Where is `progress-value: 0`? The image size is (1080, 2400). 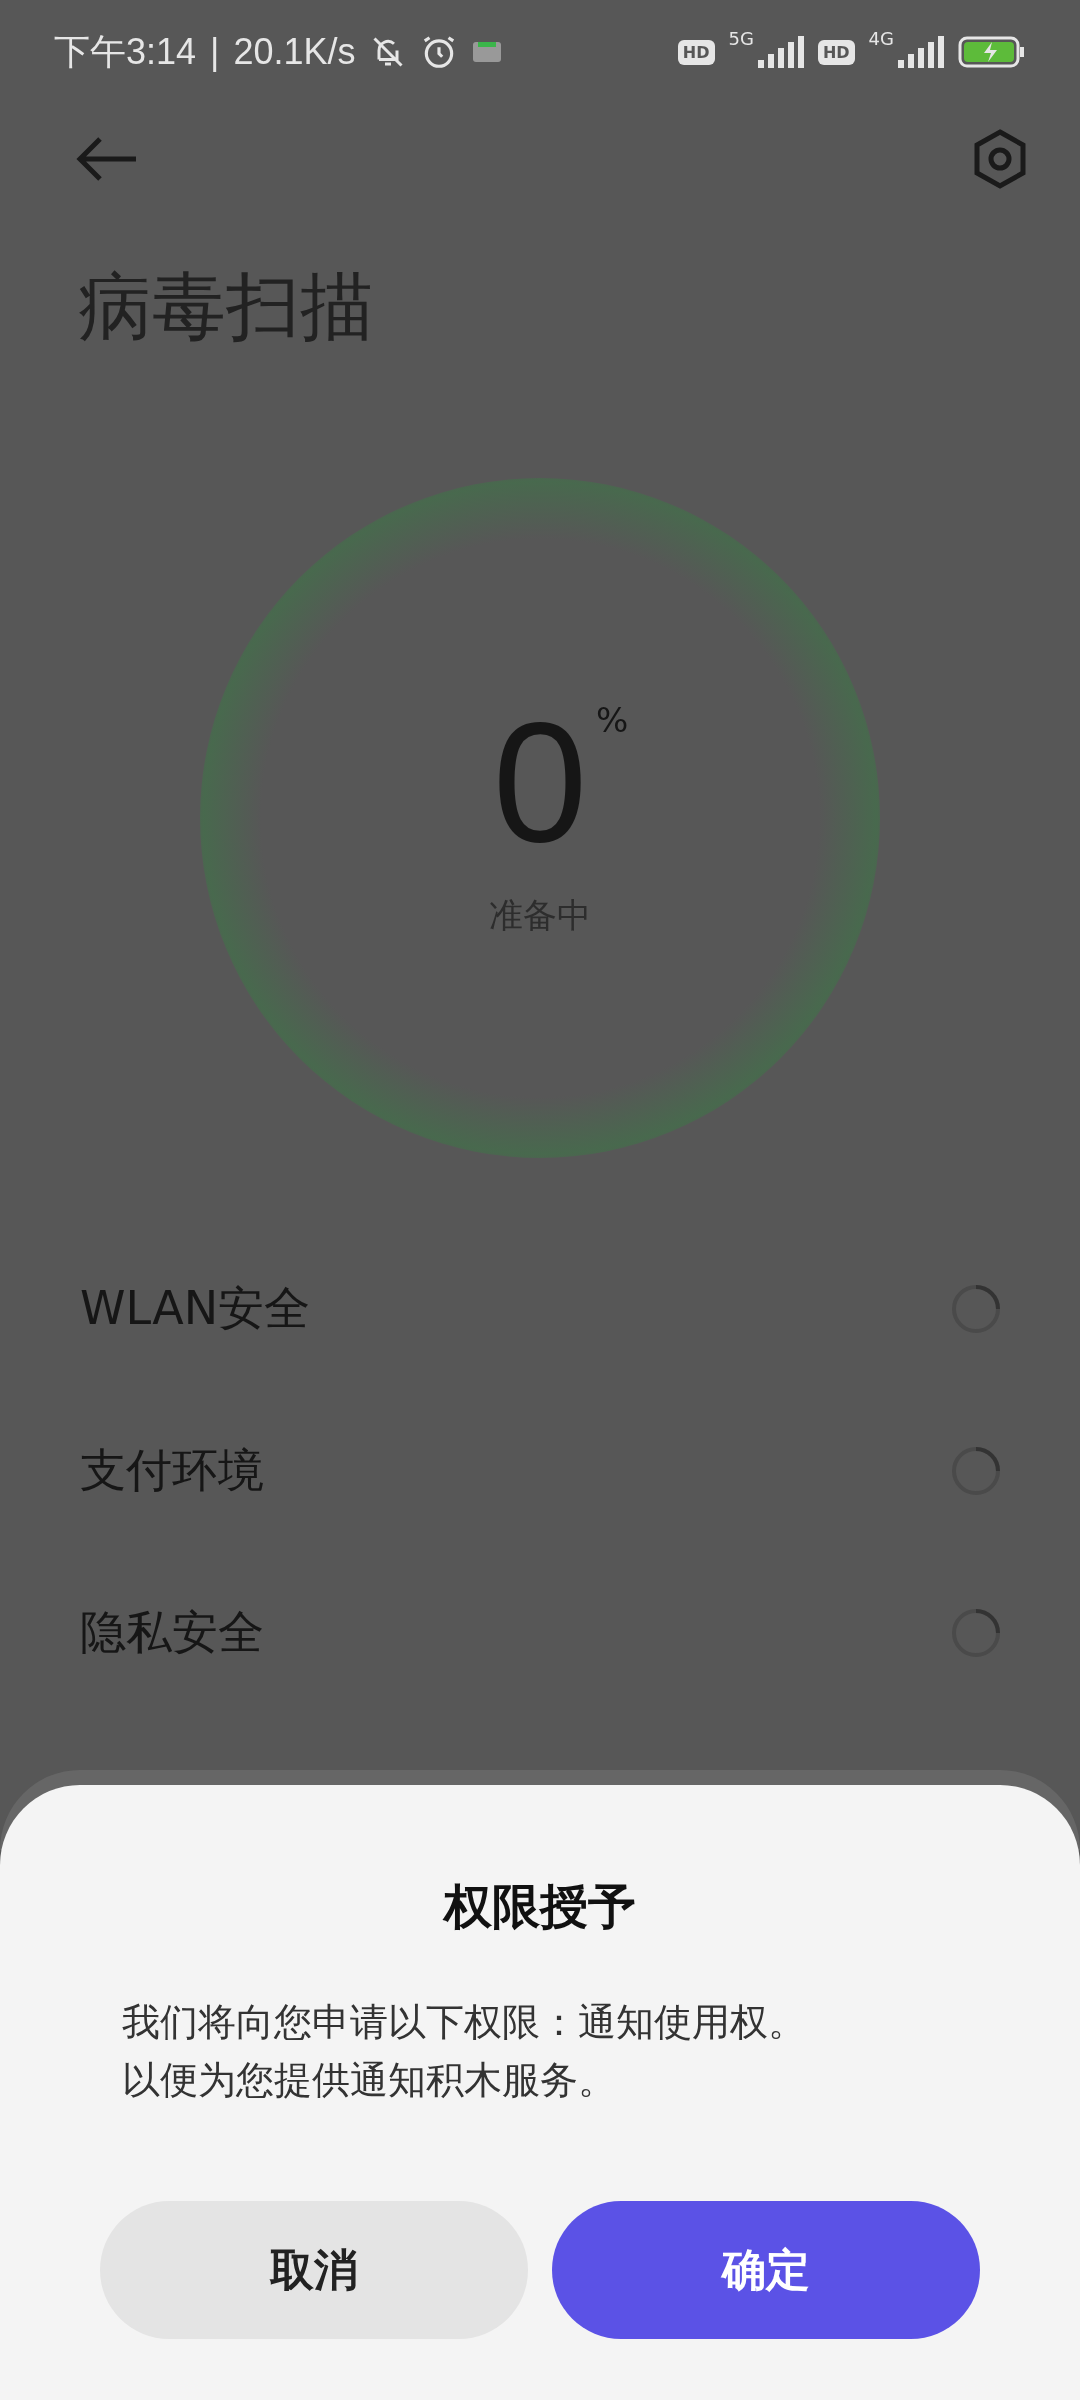
progress-value: 0 is located at coordinates (540, 782).